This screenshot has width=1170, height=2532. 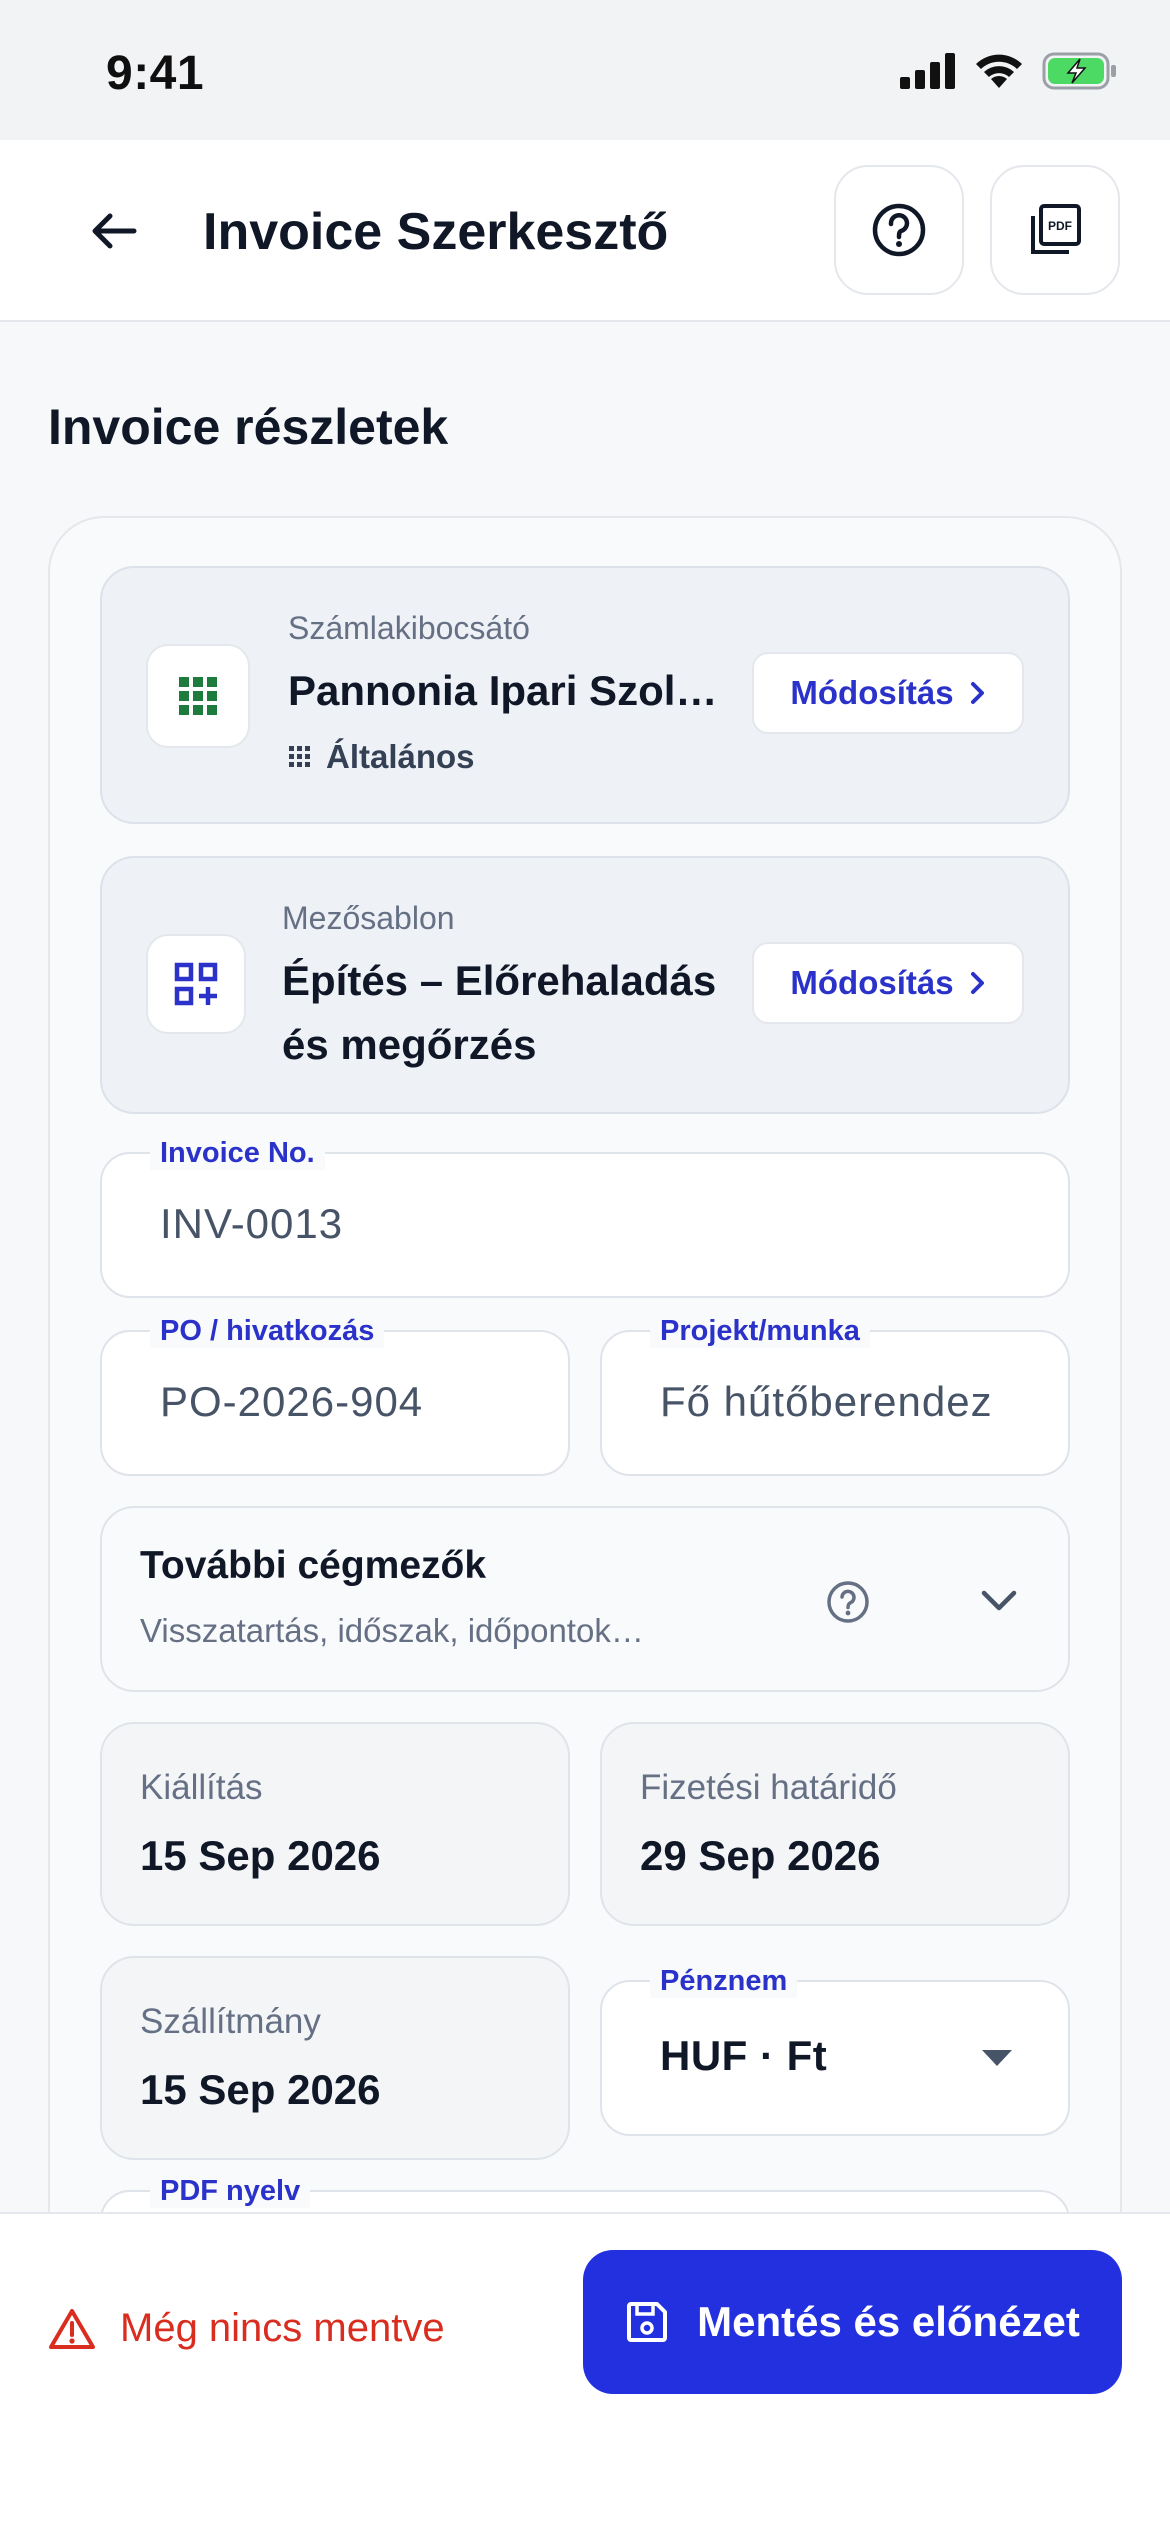 What do you see at coordinates (155, 73) in the screenshot?
I see `status-time: 9:41` at bounding box center [155, 73].